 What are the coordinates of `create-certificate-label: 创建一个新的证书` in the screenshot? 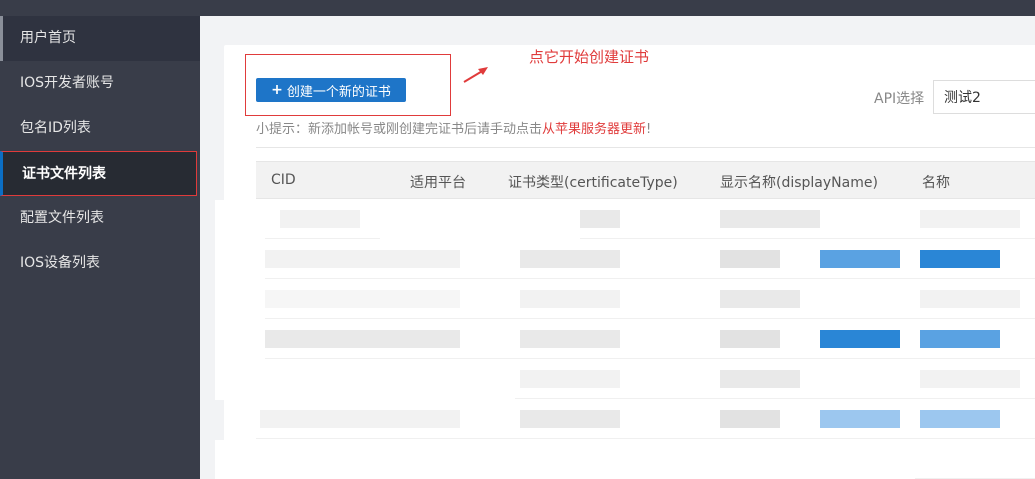 It's located at (338, 92).